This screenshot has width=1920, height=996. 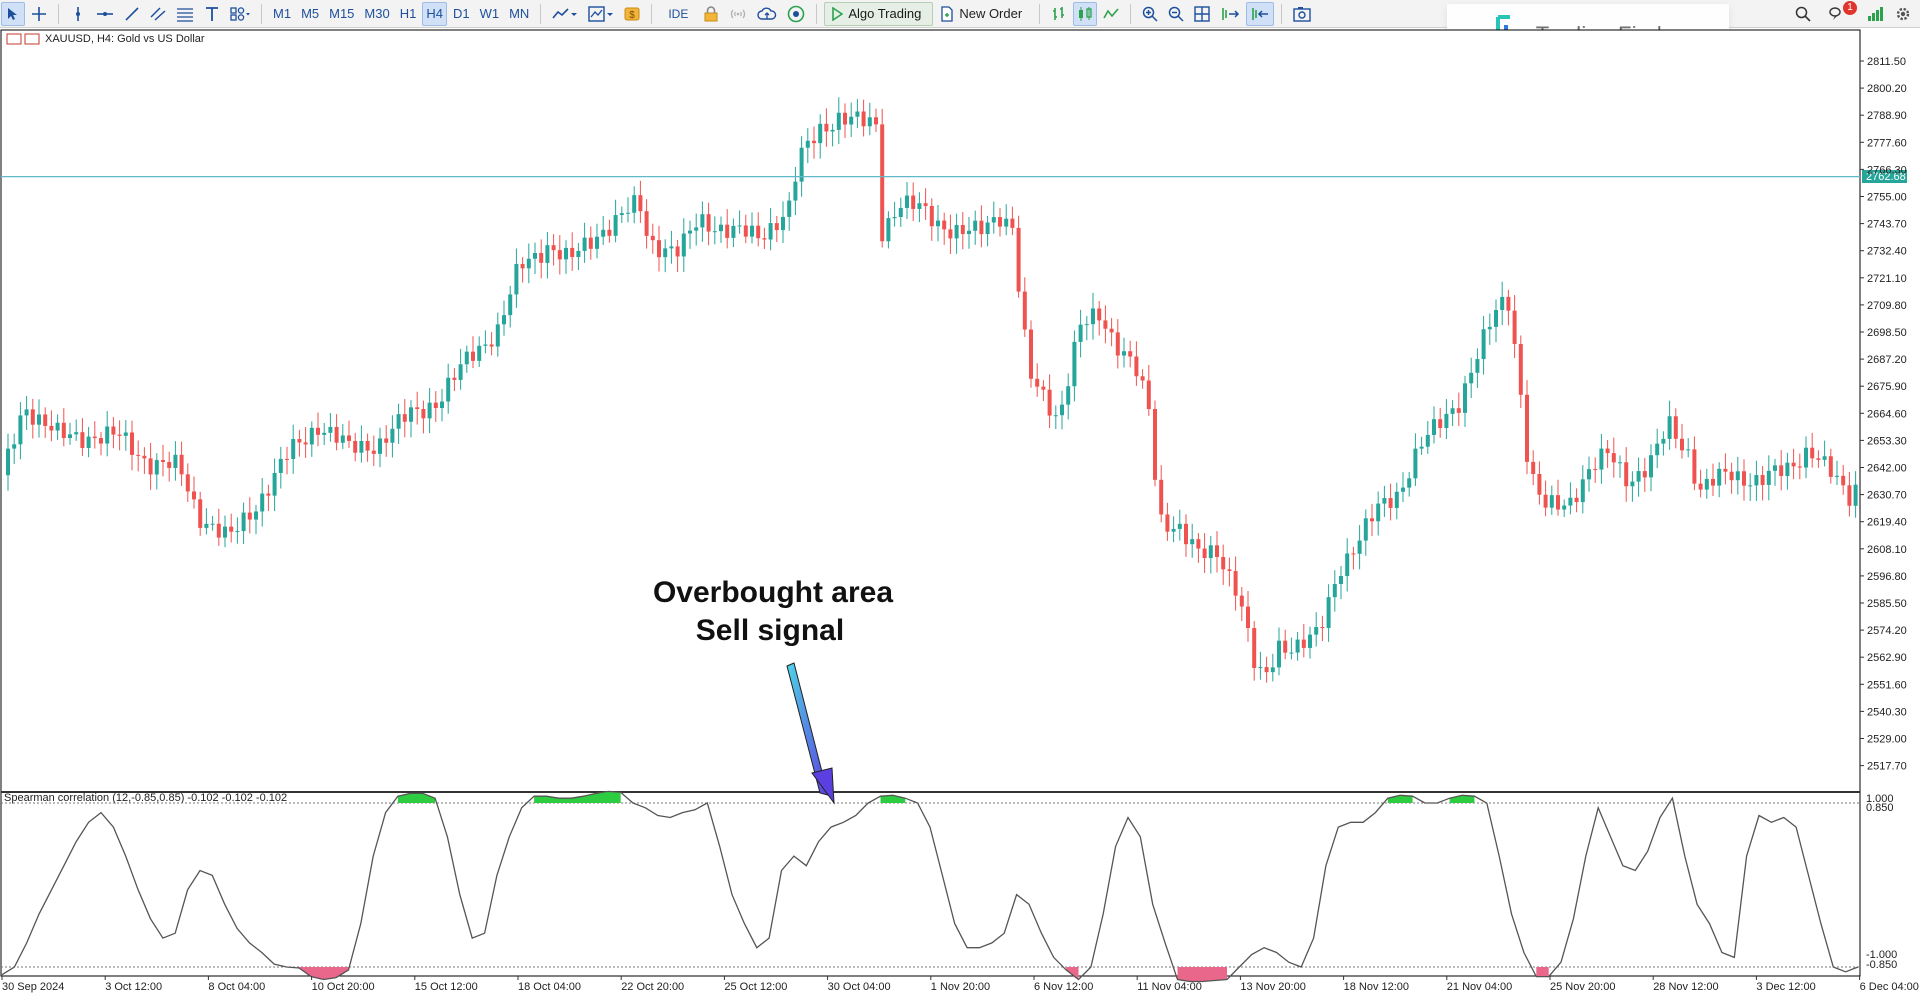 I want to click on ide-label: IDE, so click(x=678, y=13).